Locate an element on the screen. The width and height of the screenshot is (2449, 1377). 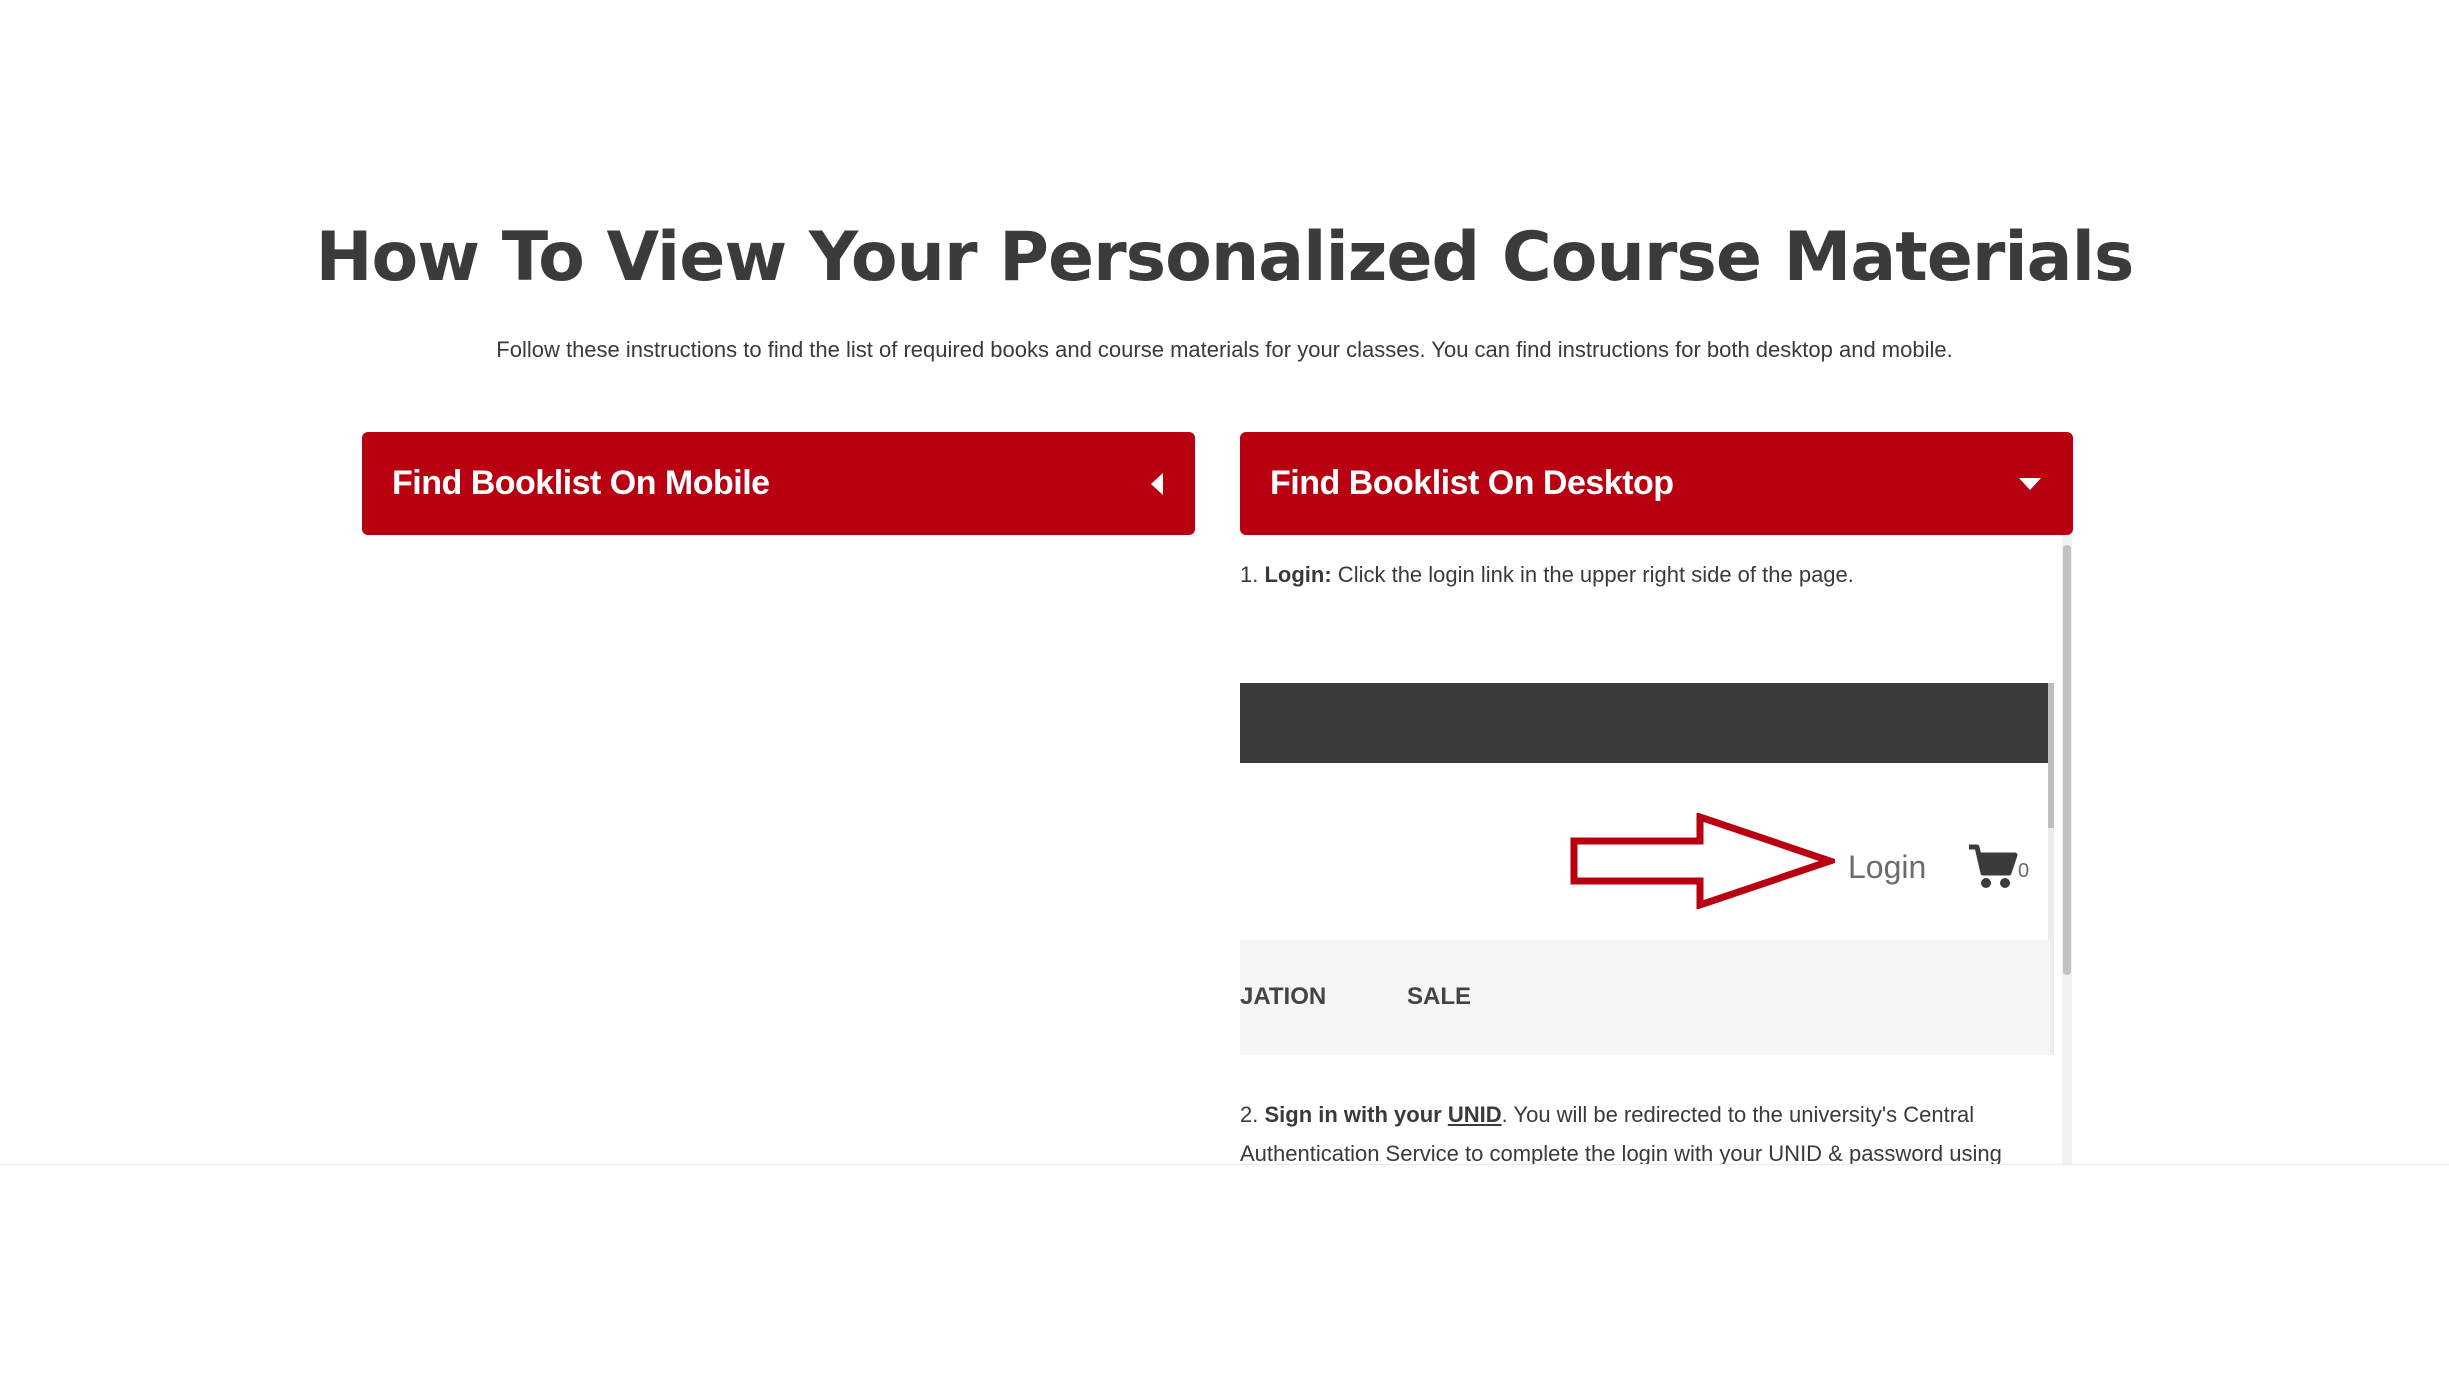
red-arrow-icon is located at coordinates (1702, 861).